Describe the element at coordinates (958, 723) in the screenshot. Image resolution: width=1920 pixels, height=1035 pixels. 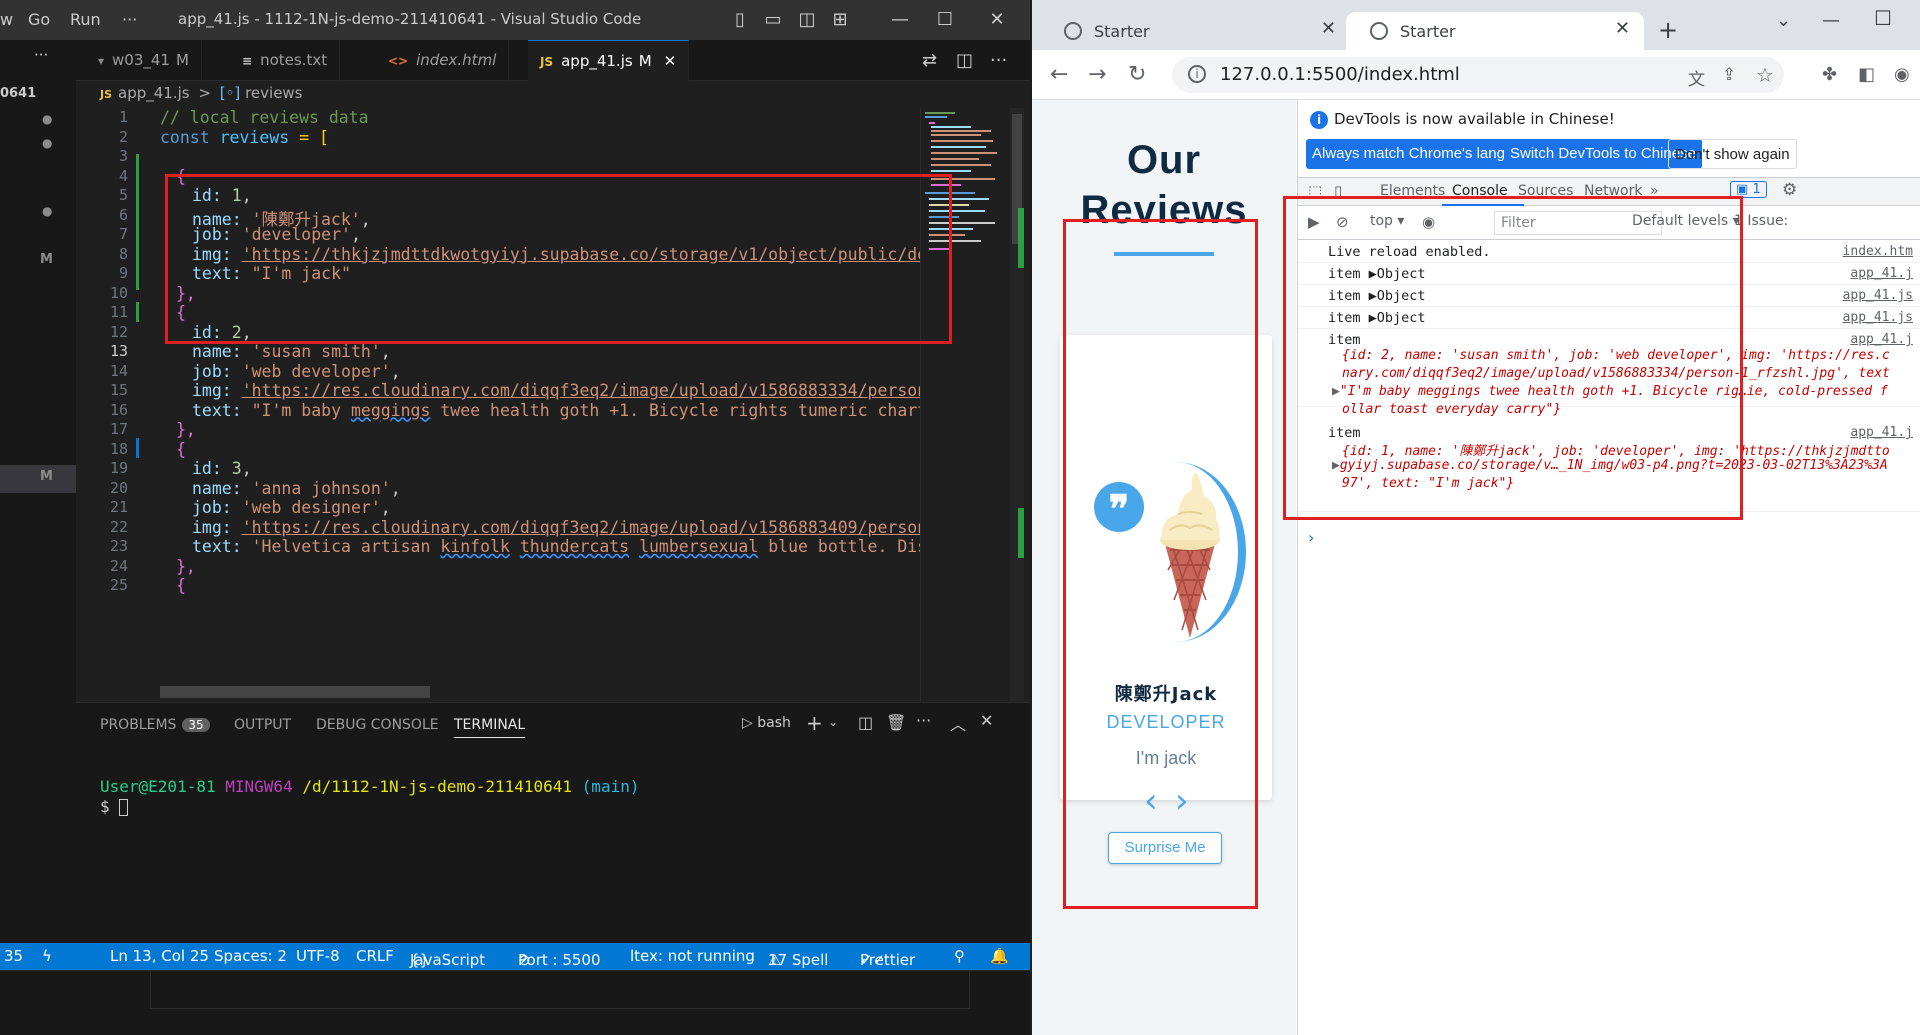
I see `maximize-panel-icon: ︿` at that location.